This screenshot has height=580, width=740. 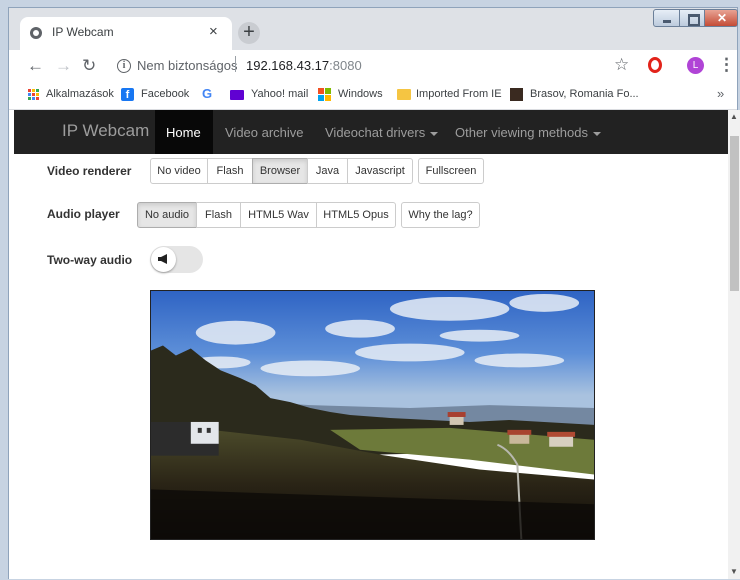 I want to click on apps-grid-icon, so click(x=34, y=95).